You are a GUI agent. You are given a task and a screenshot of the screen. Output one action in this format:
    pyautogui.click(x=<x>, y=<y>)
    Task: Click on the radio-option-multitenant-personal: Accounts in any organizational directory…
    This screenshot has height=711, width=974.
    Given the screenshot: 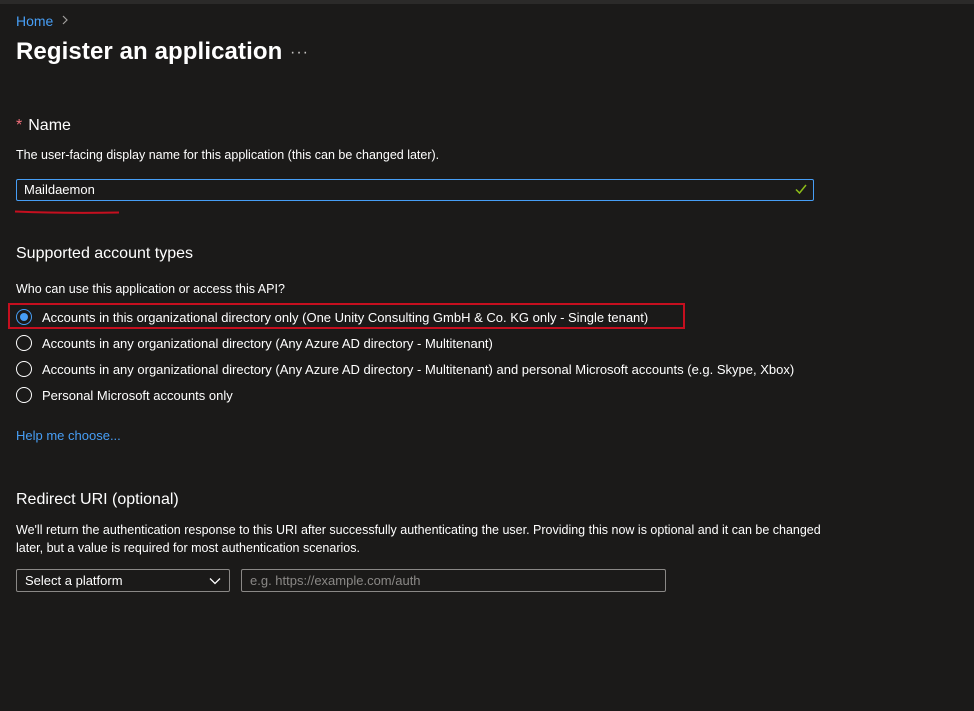 What is the action you would take?
    pyautogui.click(x=405, y=369)
    